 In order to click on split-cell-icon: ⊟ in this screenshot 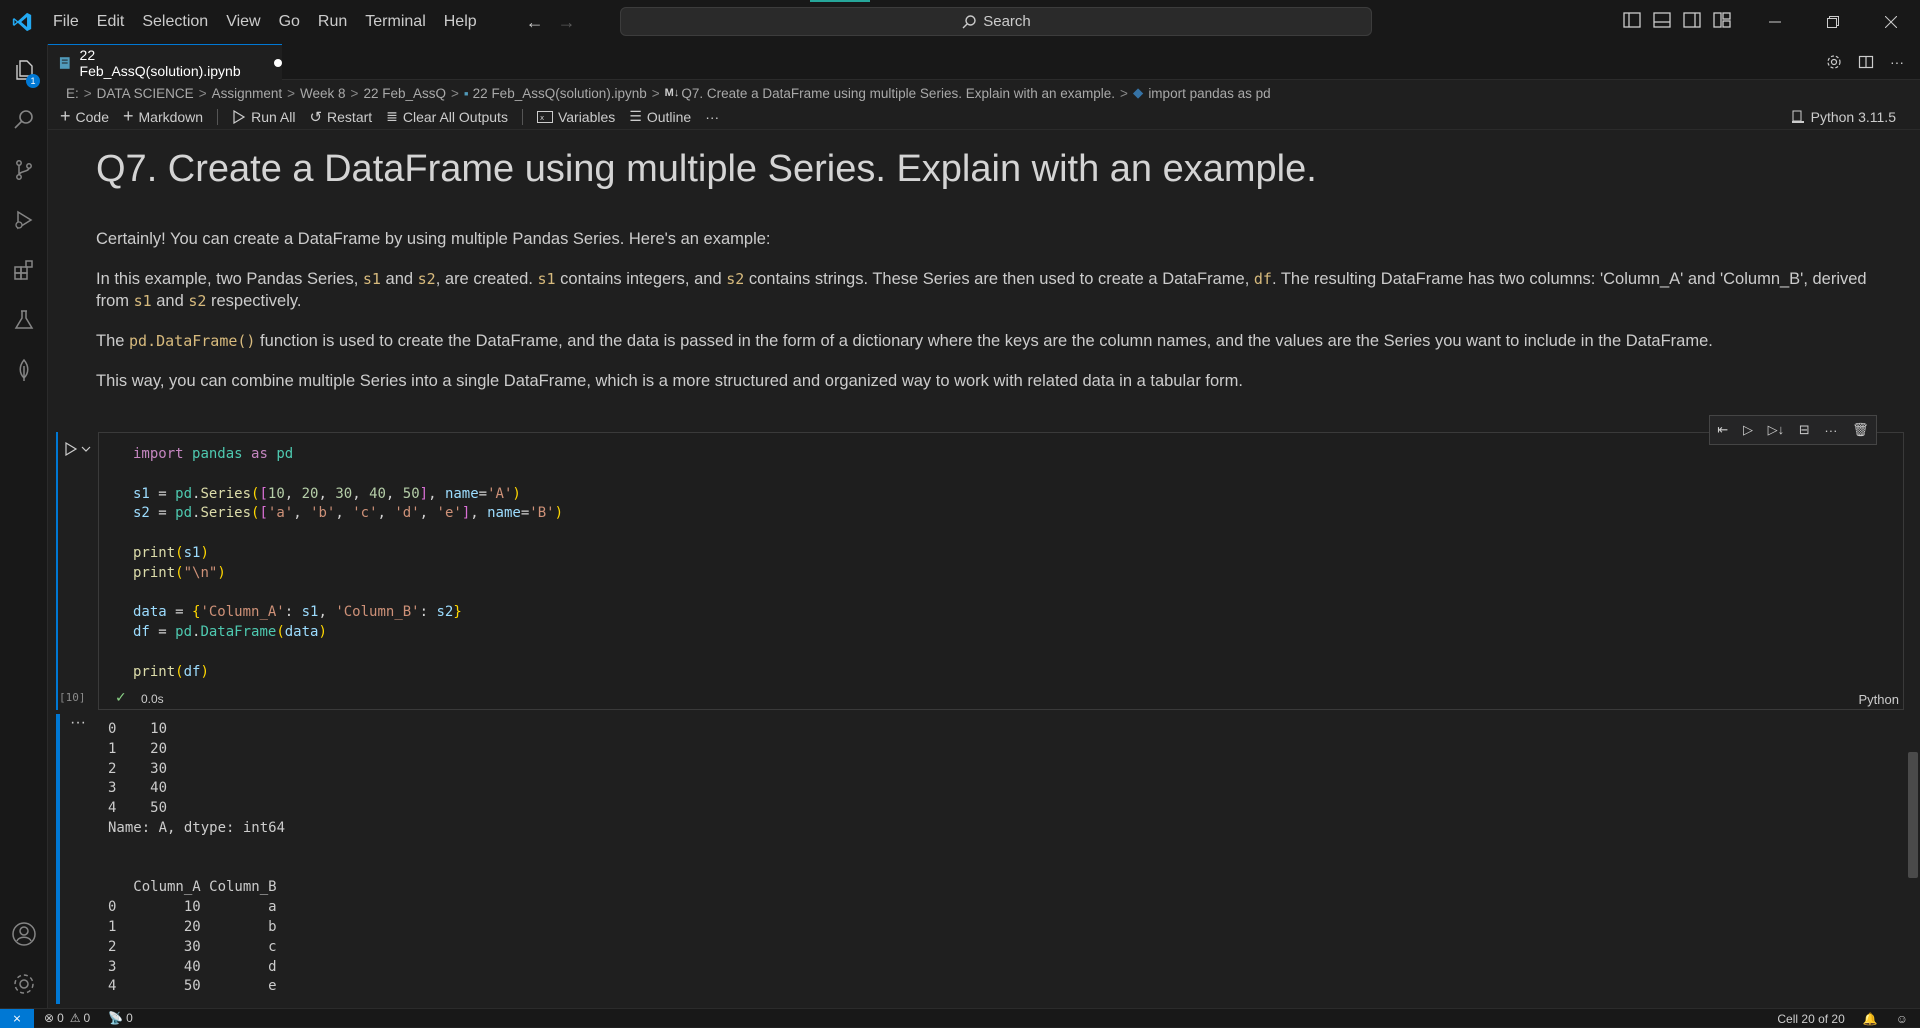, I will do `click(1804, 430)`.